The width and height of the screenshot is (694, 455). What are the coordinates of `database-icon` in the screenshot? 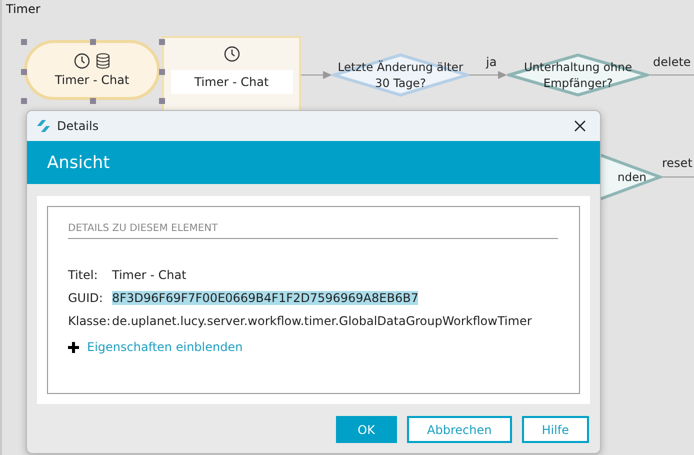 It's located at (103, 61).